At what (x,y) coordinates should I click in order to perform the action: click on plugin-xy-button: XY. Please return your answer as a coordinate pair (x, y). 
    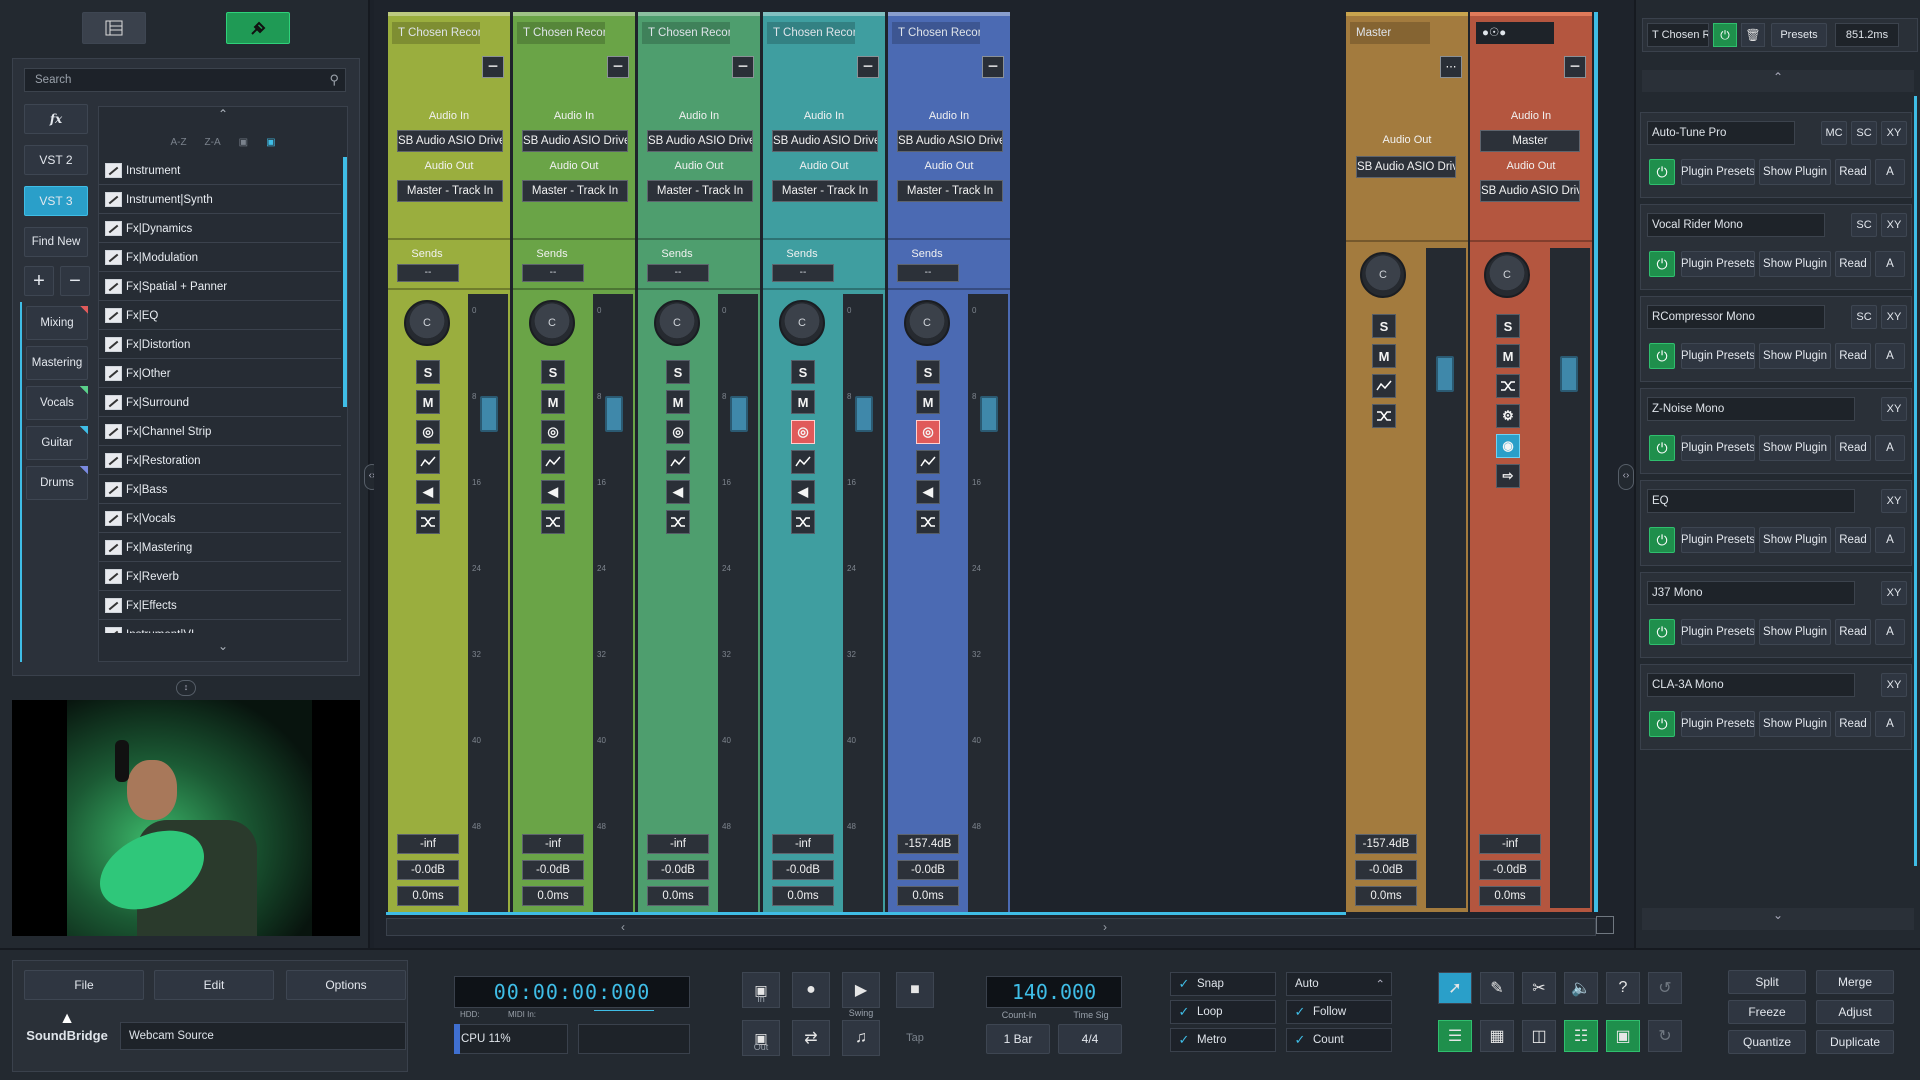
    Looking at the image, I should click on (1894, 225).